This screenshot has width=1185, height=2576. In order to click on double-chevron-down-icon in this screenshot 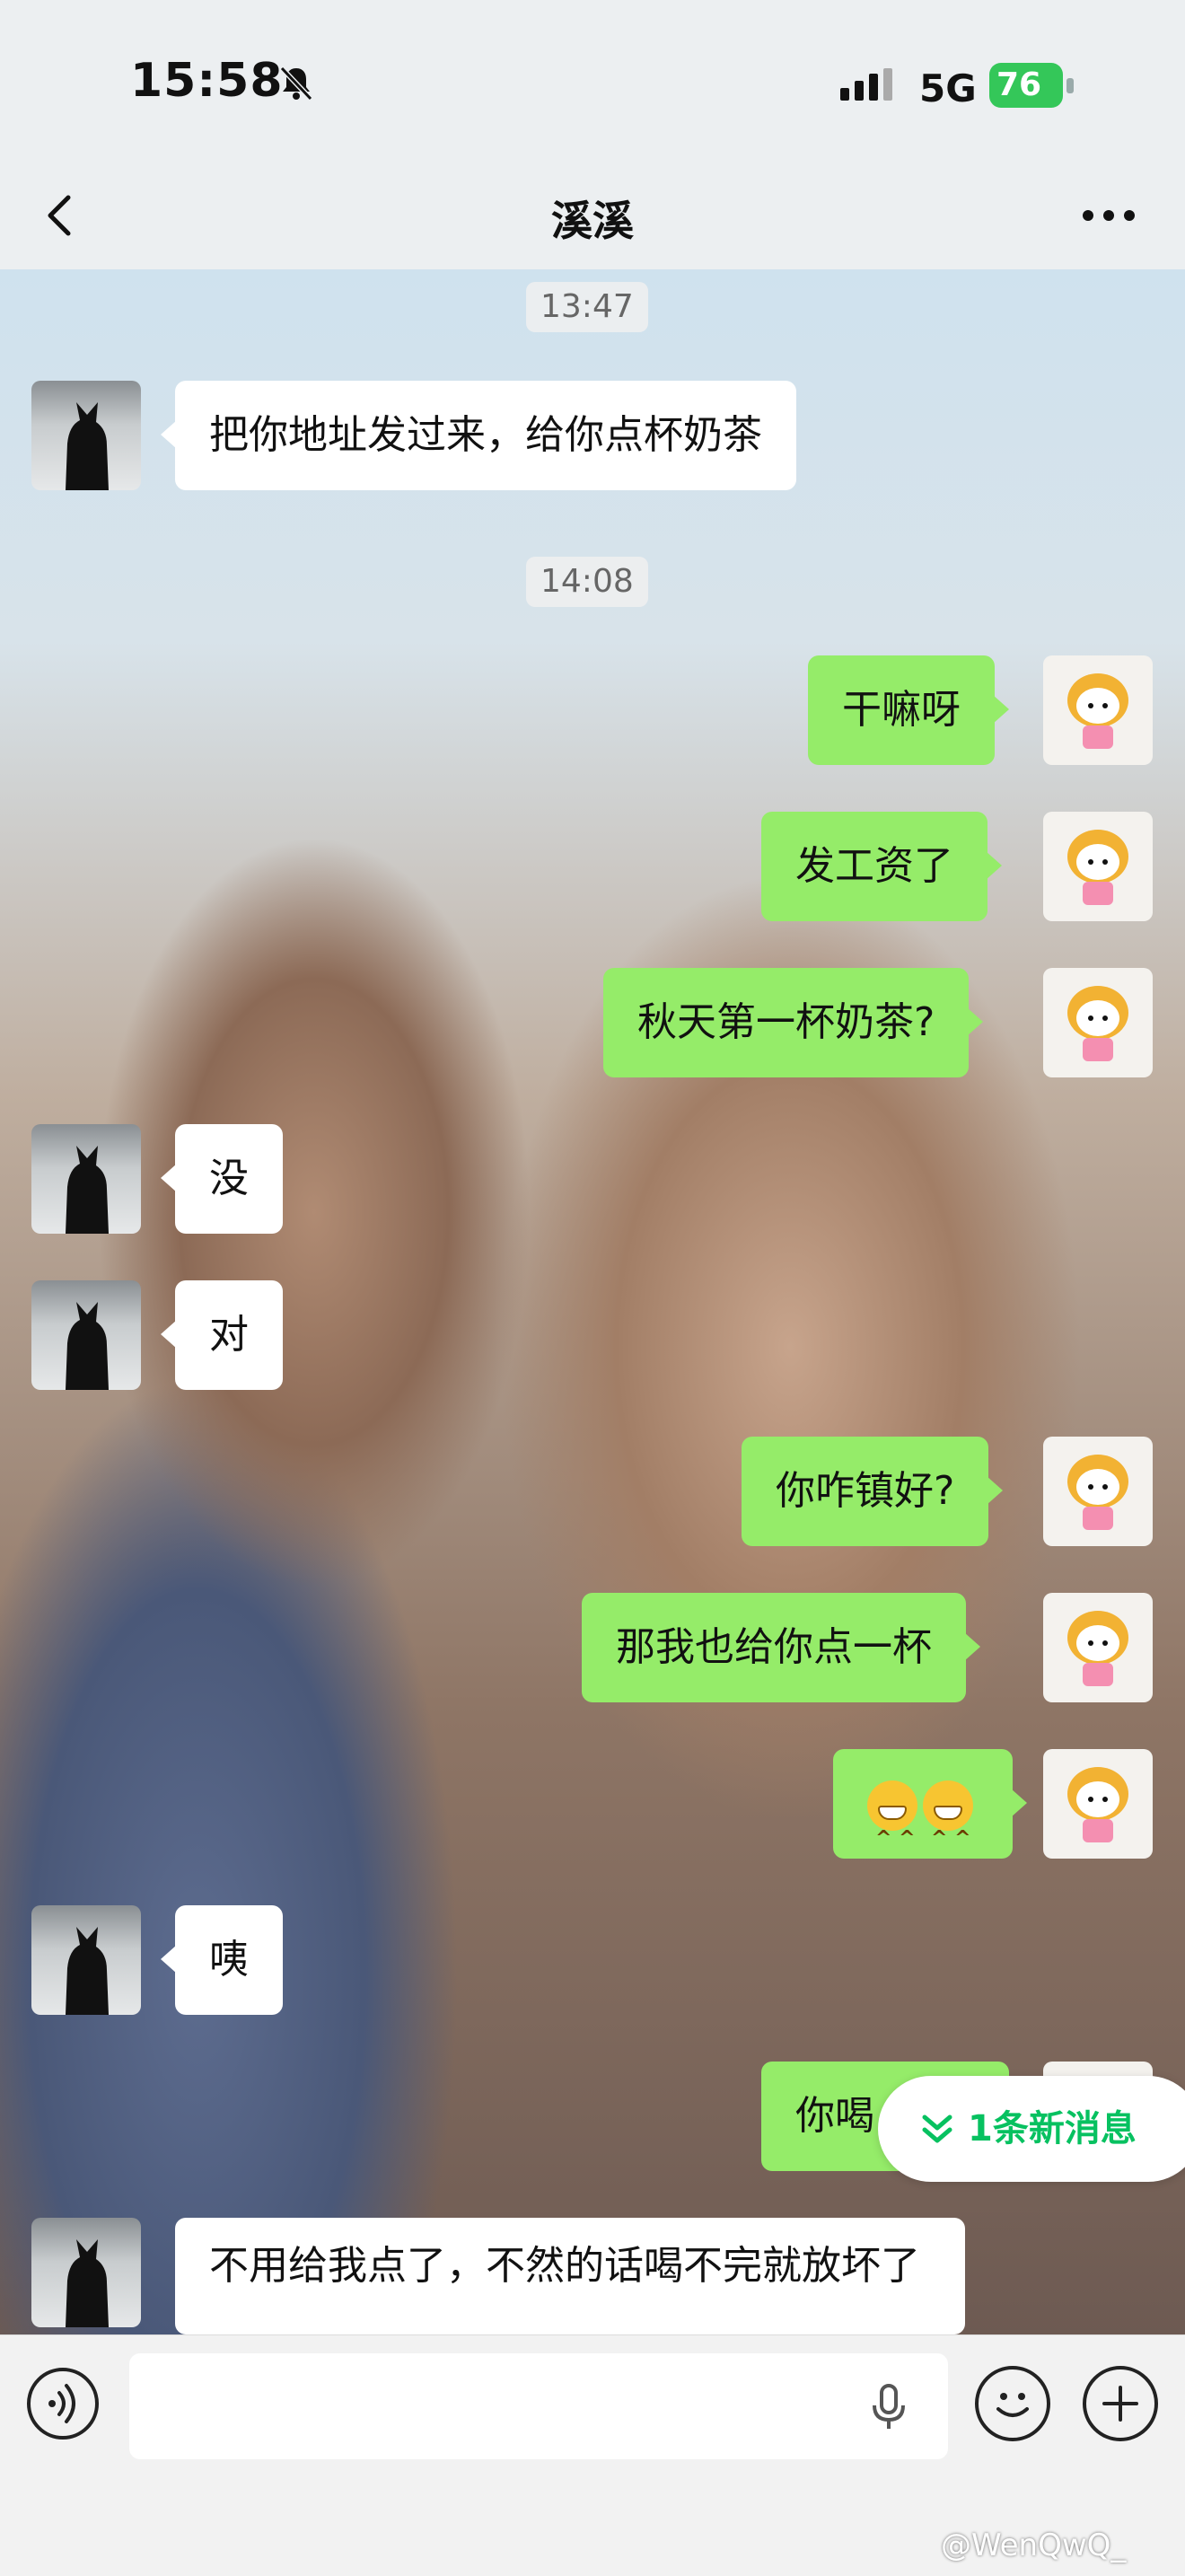, I will do `click(937, 2128)`.